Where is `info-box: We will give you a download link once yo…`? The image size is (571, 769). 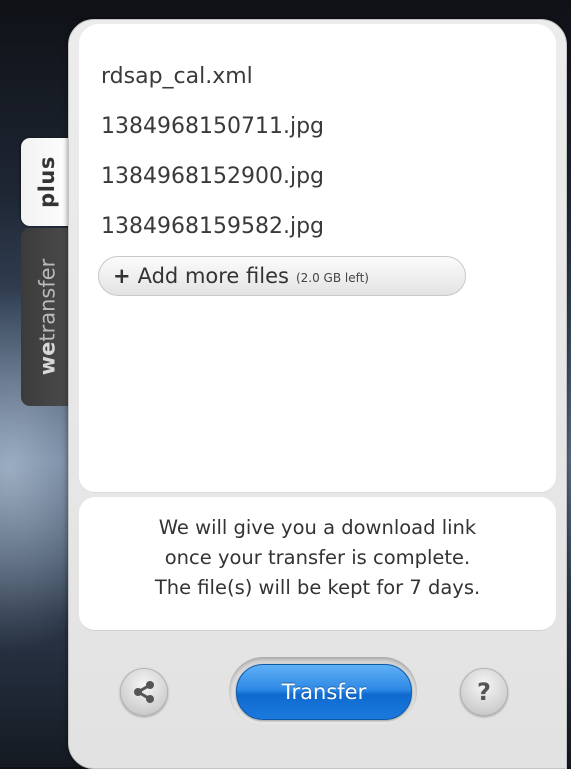 info-box: We will give you a download link once yo… is located at coordinates (317, 564).